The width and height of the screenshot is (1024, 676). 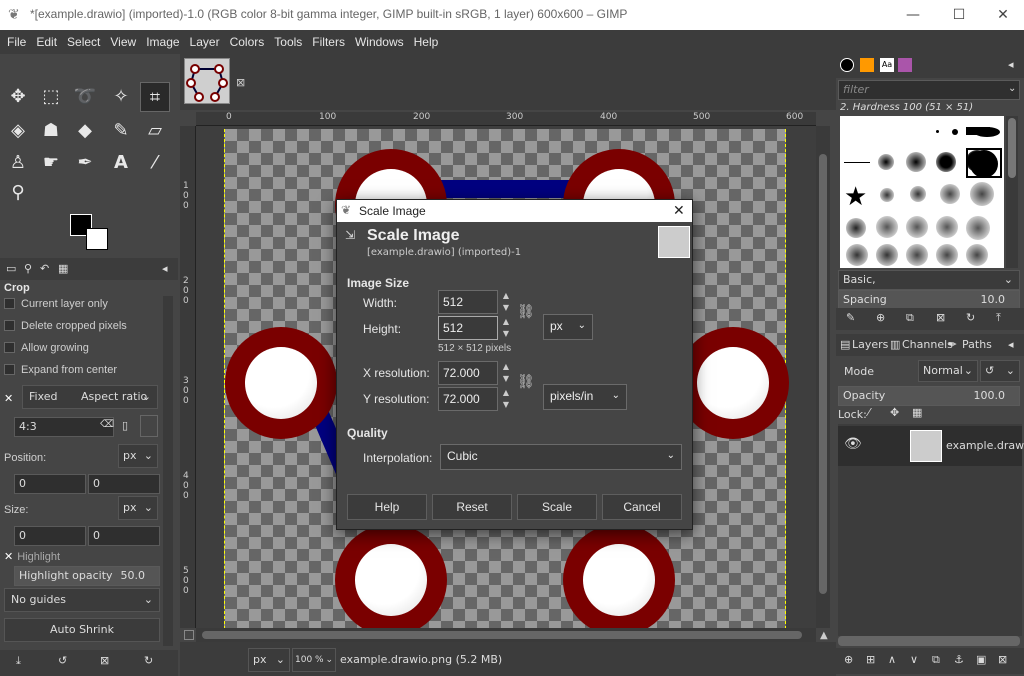 I want to click on bucket-fill-tool-icon: ◆, so click(x=85, y=131).